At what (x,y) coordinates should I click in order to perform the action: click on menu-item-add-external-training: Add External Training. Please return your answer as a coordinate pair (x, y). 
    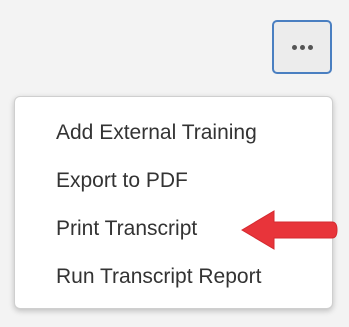
    Looking at the image, I should click on (173, 133).